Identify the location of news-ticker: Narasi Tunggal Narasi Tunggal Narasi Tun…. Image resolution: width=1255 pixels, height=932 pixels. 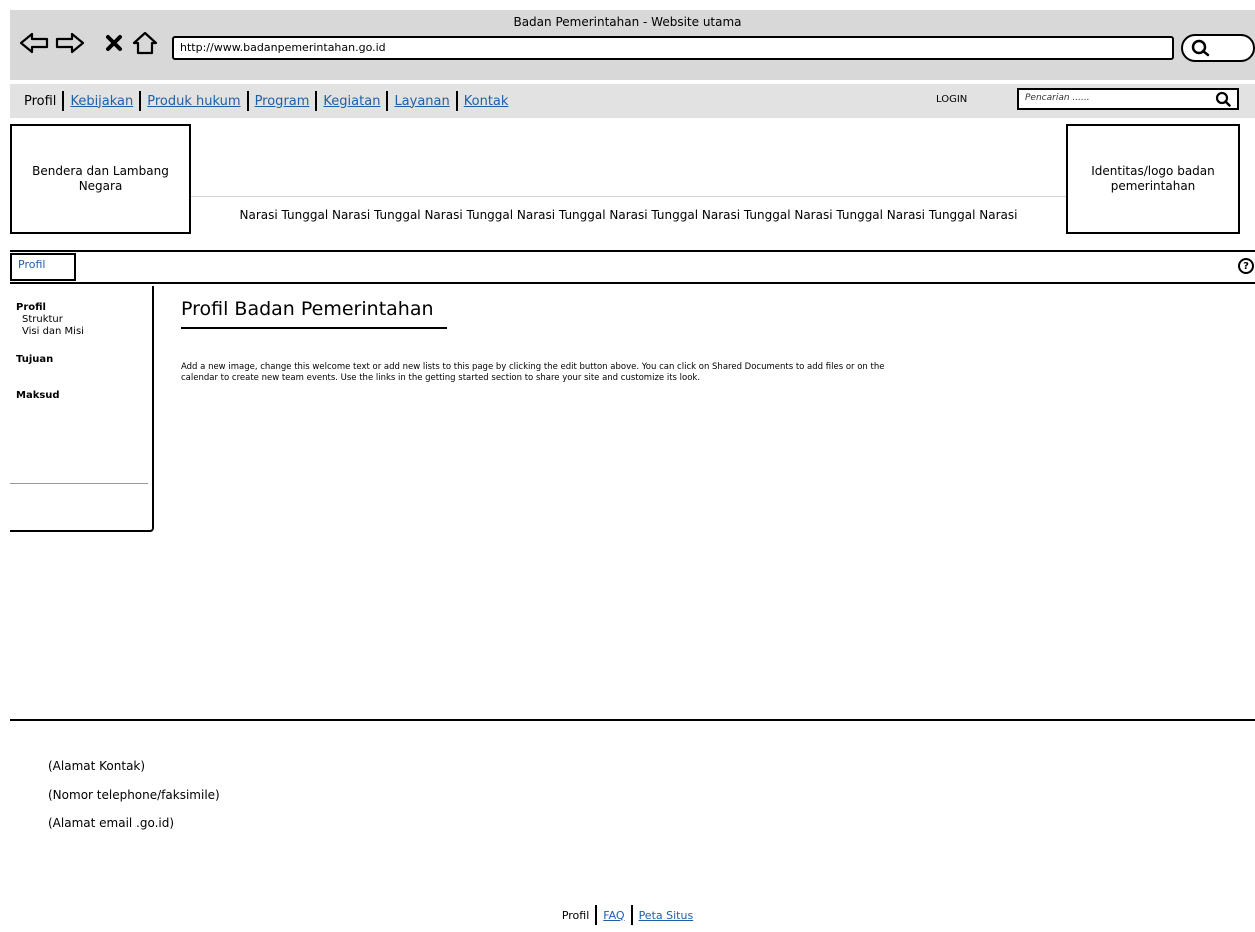
(628, 214).